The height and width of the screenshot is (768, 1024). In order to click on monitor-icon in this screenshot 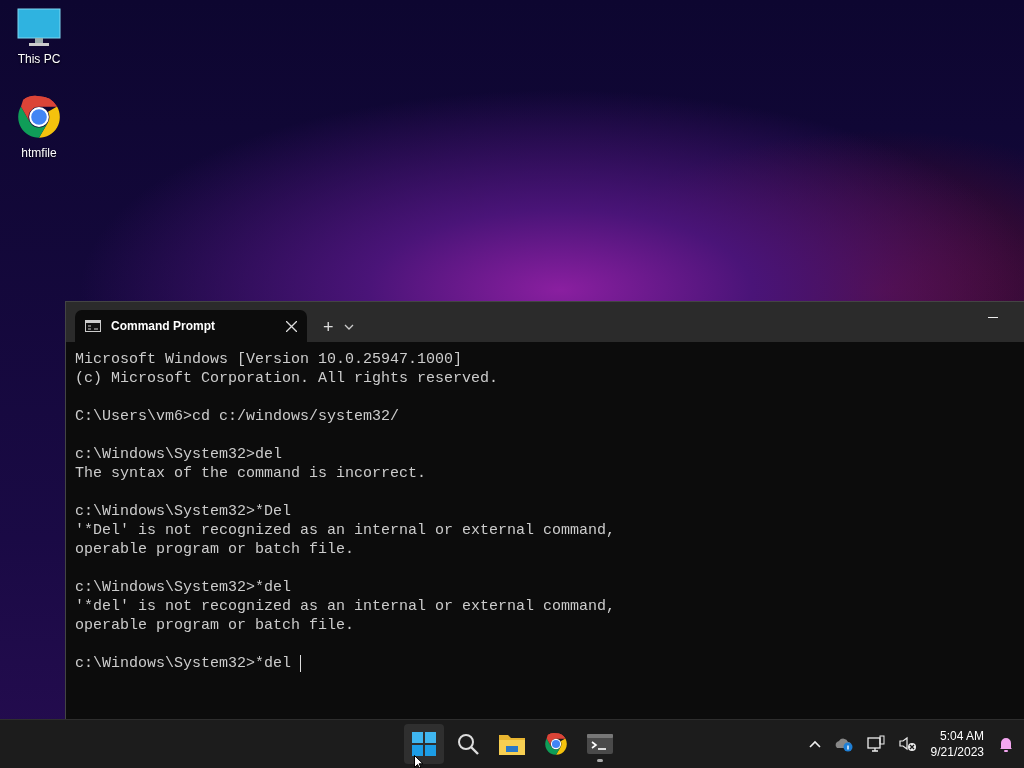, I will do `click(39, 28)`.